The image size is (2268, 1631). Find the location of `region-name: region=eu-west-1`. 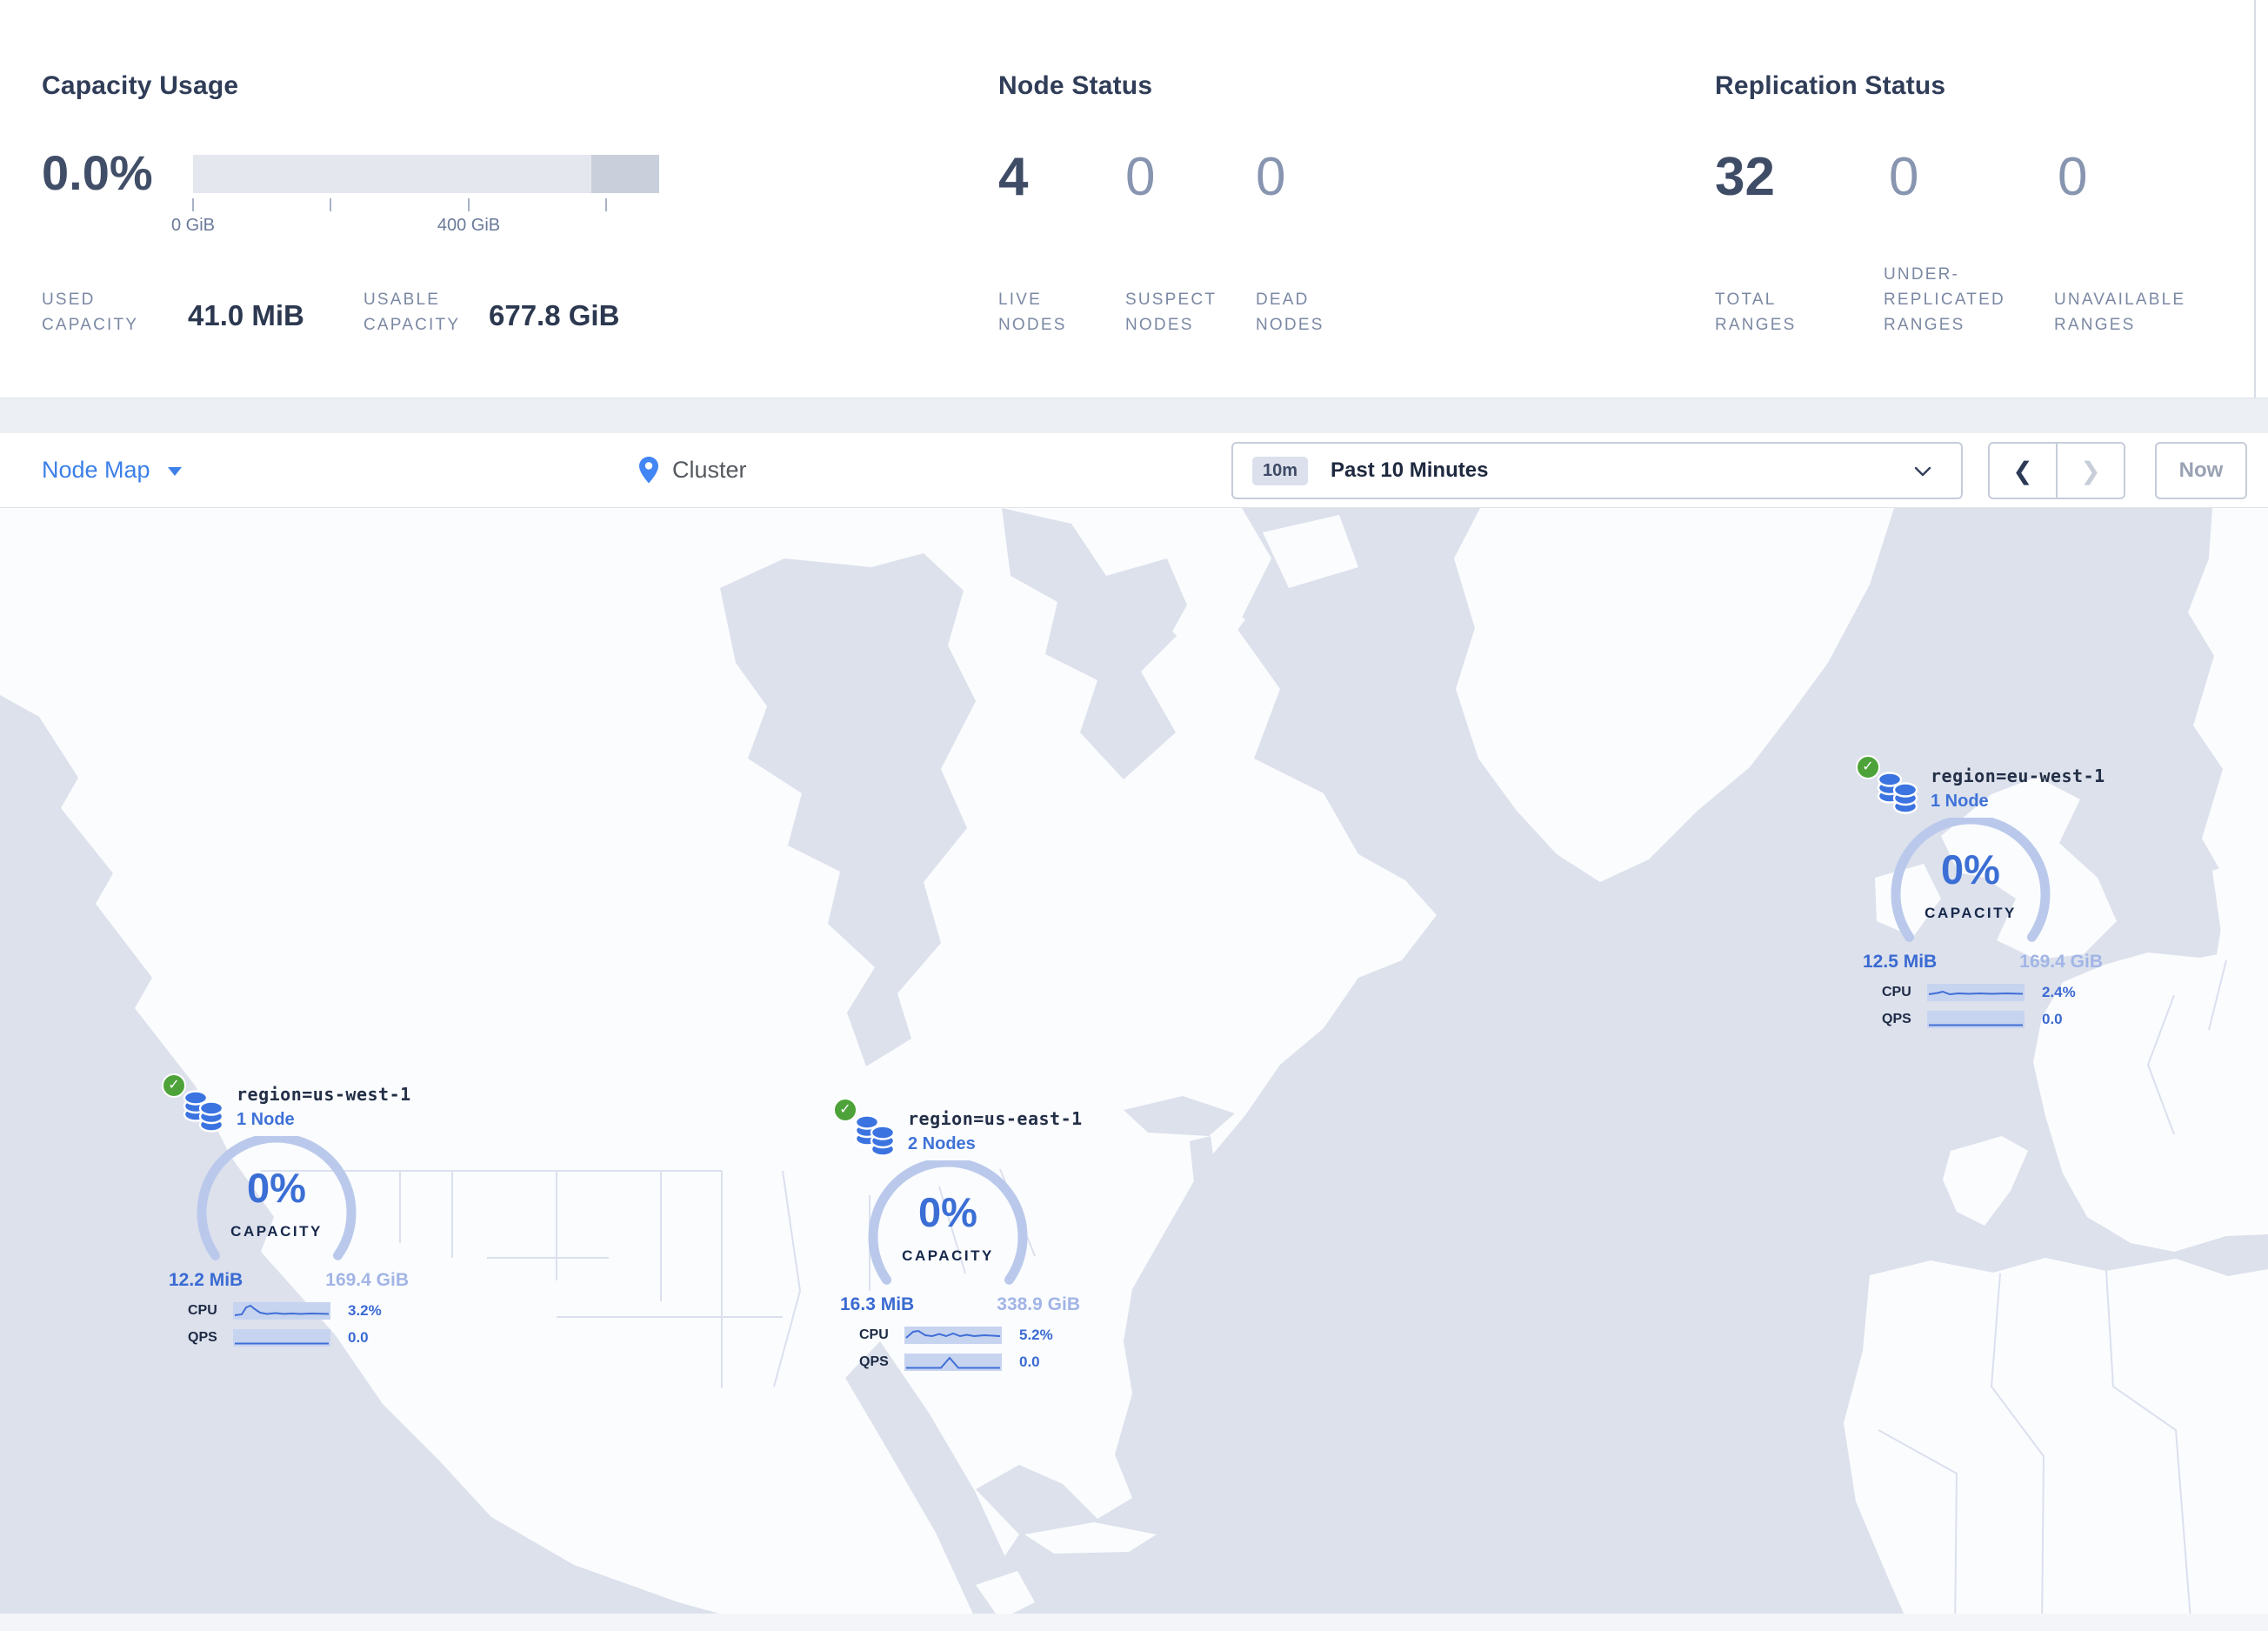

region-name: region=eu-west-1 is located at coordinates (2018, 775).